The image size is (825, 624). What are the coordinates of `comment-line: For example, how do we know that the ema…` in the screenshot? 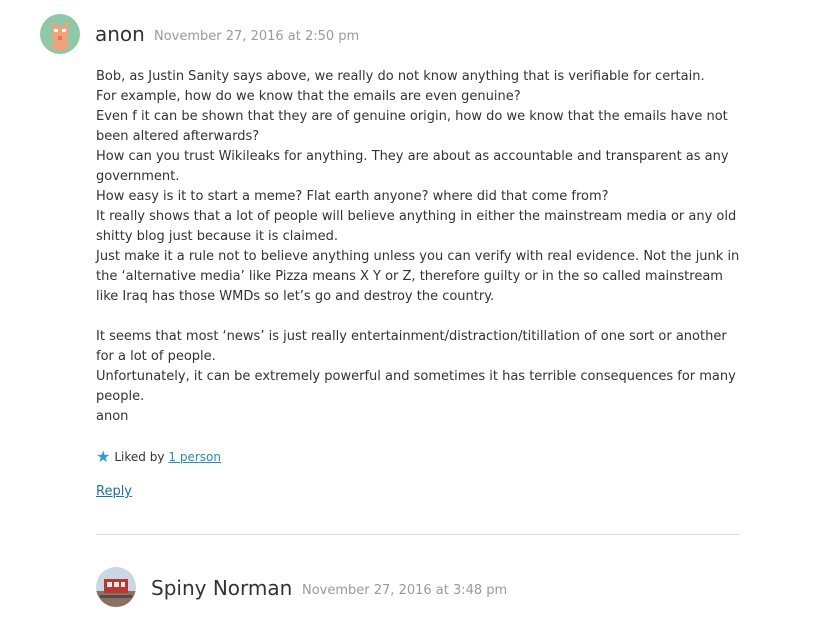 It's located at (308, 96).